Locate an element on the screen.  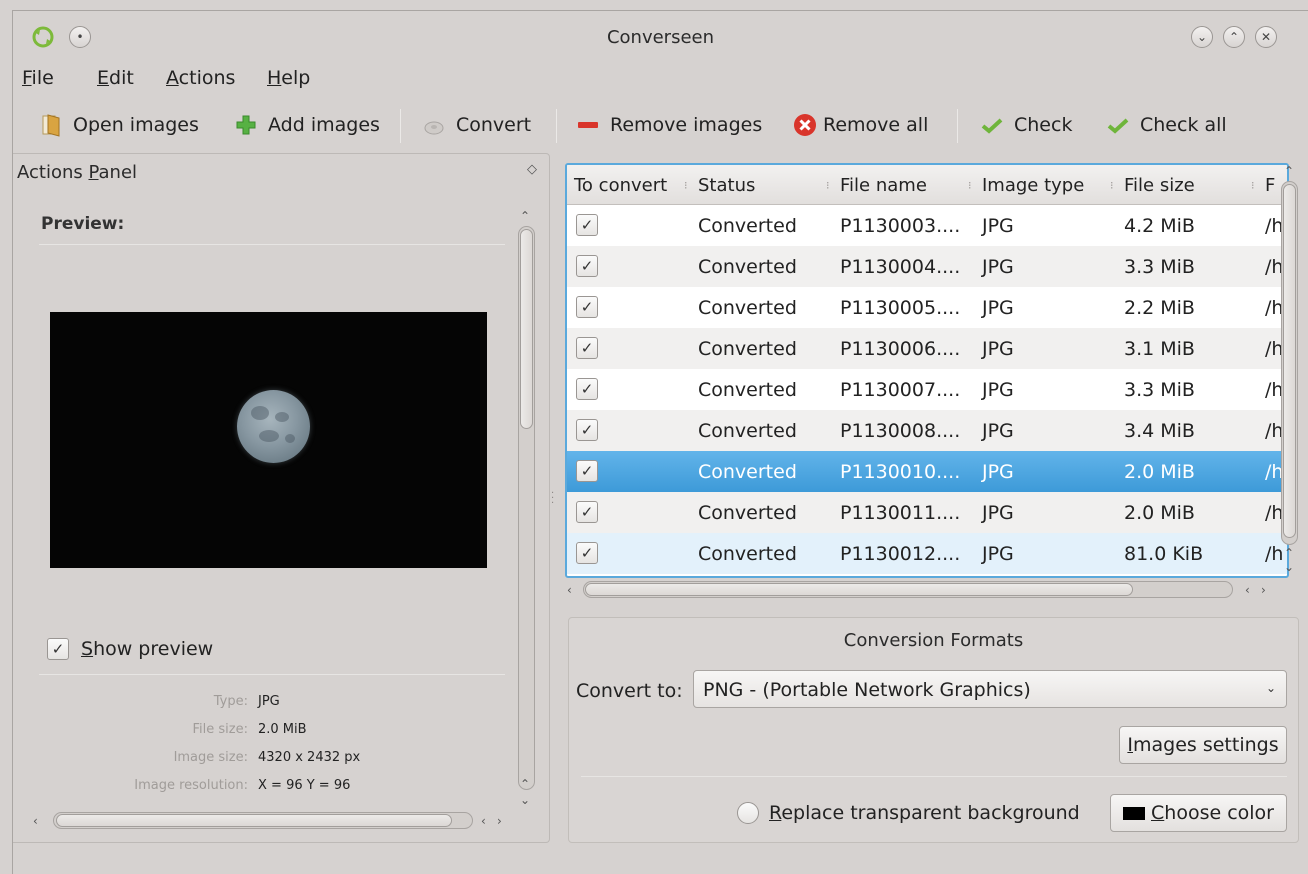
check-all-button: Check all is located at coordinates (1166, 125).